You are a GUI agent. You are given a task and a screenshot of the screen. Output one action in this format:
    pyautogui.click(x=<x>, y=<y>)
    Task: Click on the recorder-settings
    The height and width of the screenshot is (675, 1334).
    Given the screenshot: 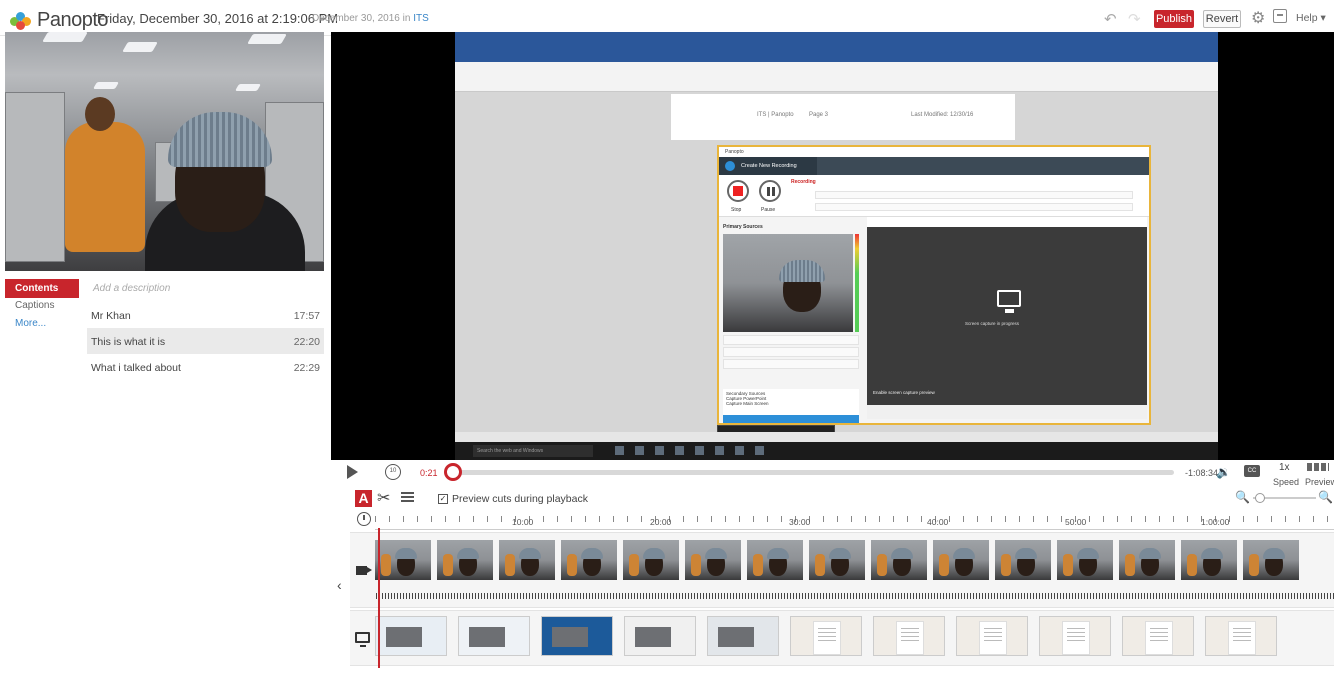 What is the action you would take?
    pyautogui.click(x=791, y=359)
    